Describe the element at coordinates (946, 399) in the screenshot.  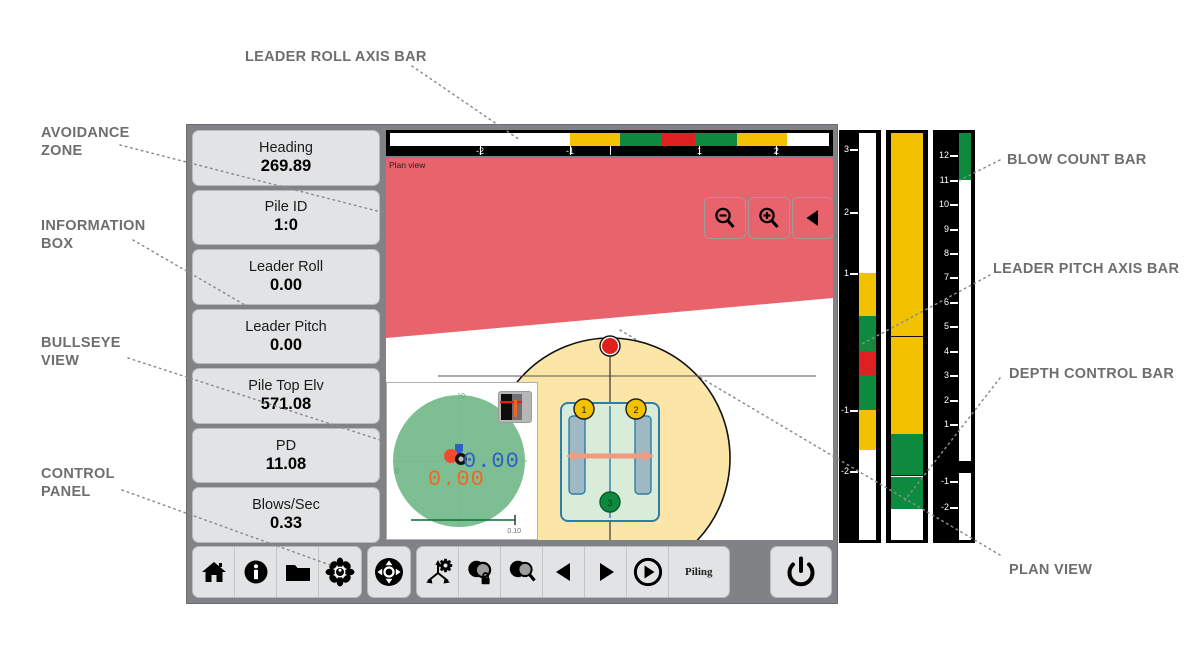
I see `depth-control-tick-label: 2` at that location.